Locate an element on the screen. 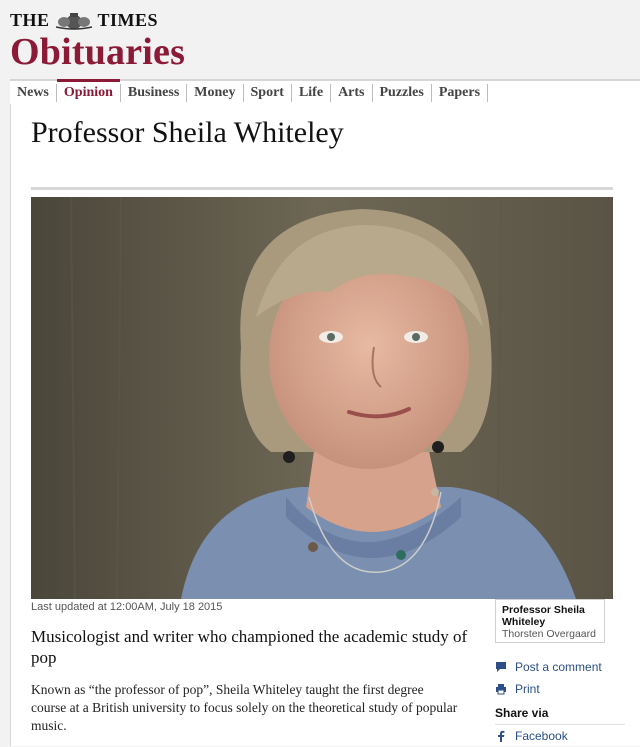  nav-news: News is located at coordinates (33, 93).